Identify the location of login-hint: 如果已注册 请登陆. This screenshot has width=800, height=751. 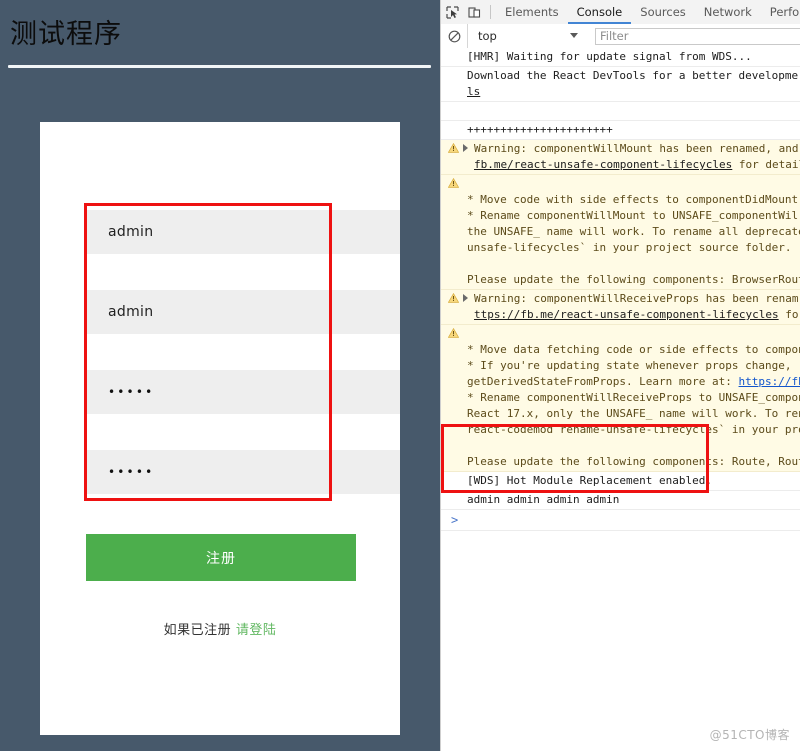
(220, 628).